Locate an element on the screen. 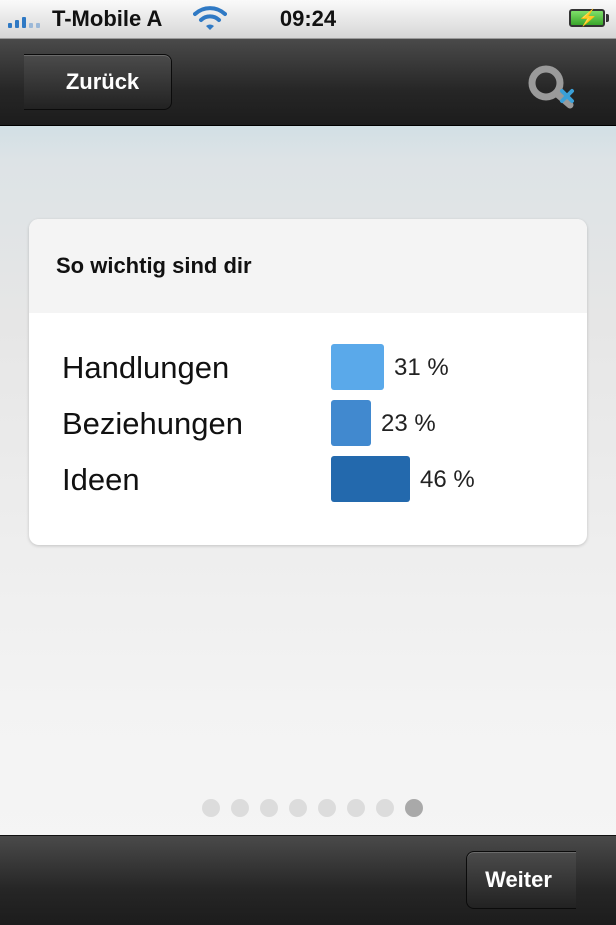 The width and height of the screenshot is (616, 925). result-row-handlungen: Handlungen 31 % is located at coordinates (308, 368).